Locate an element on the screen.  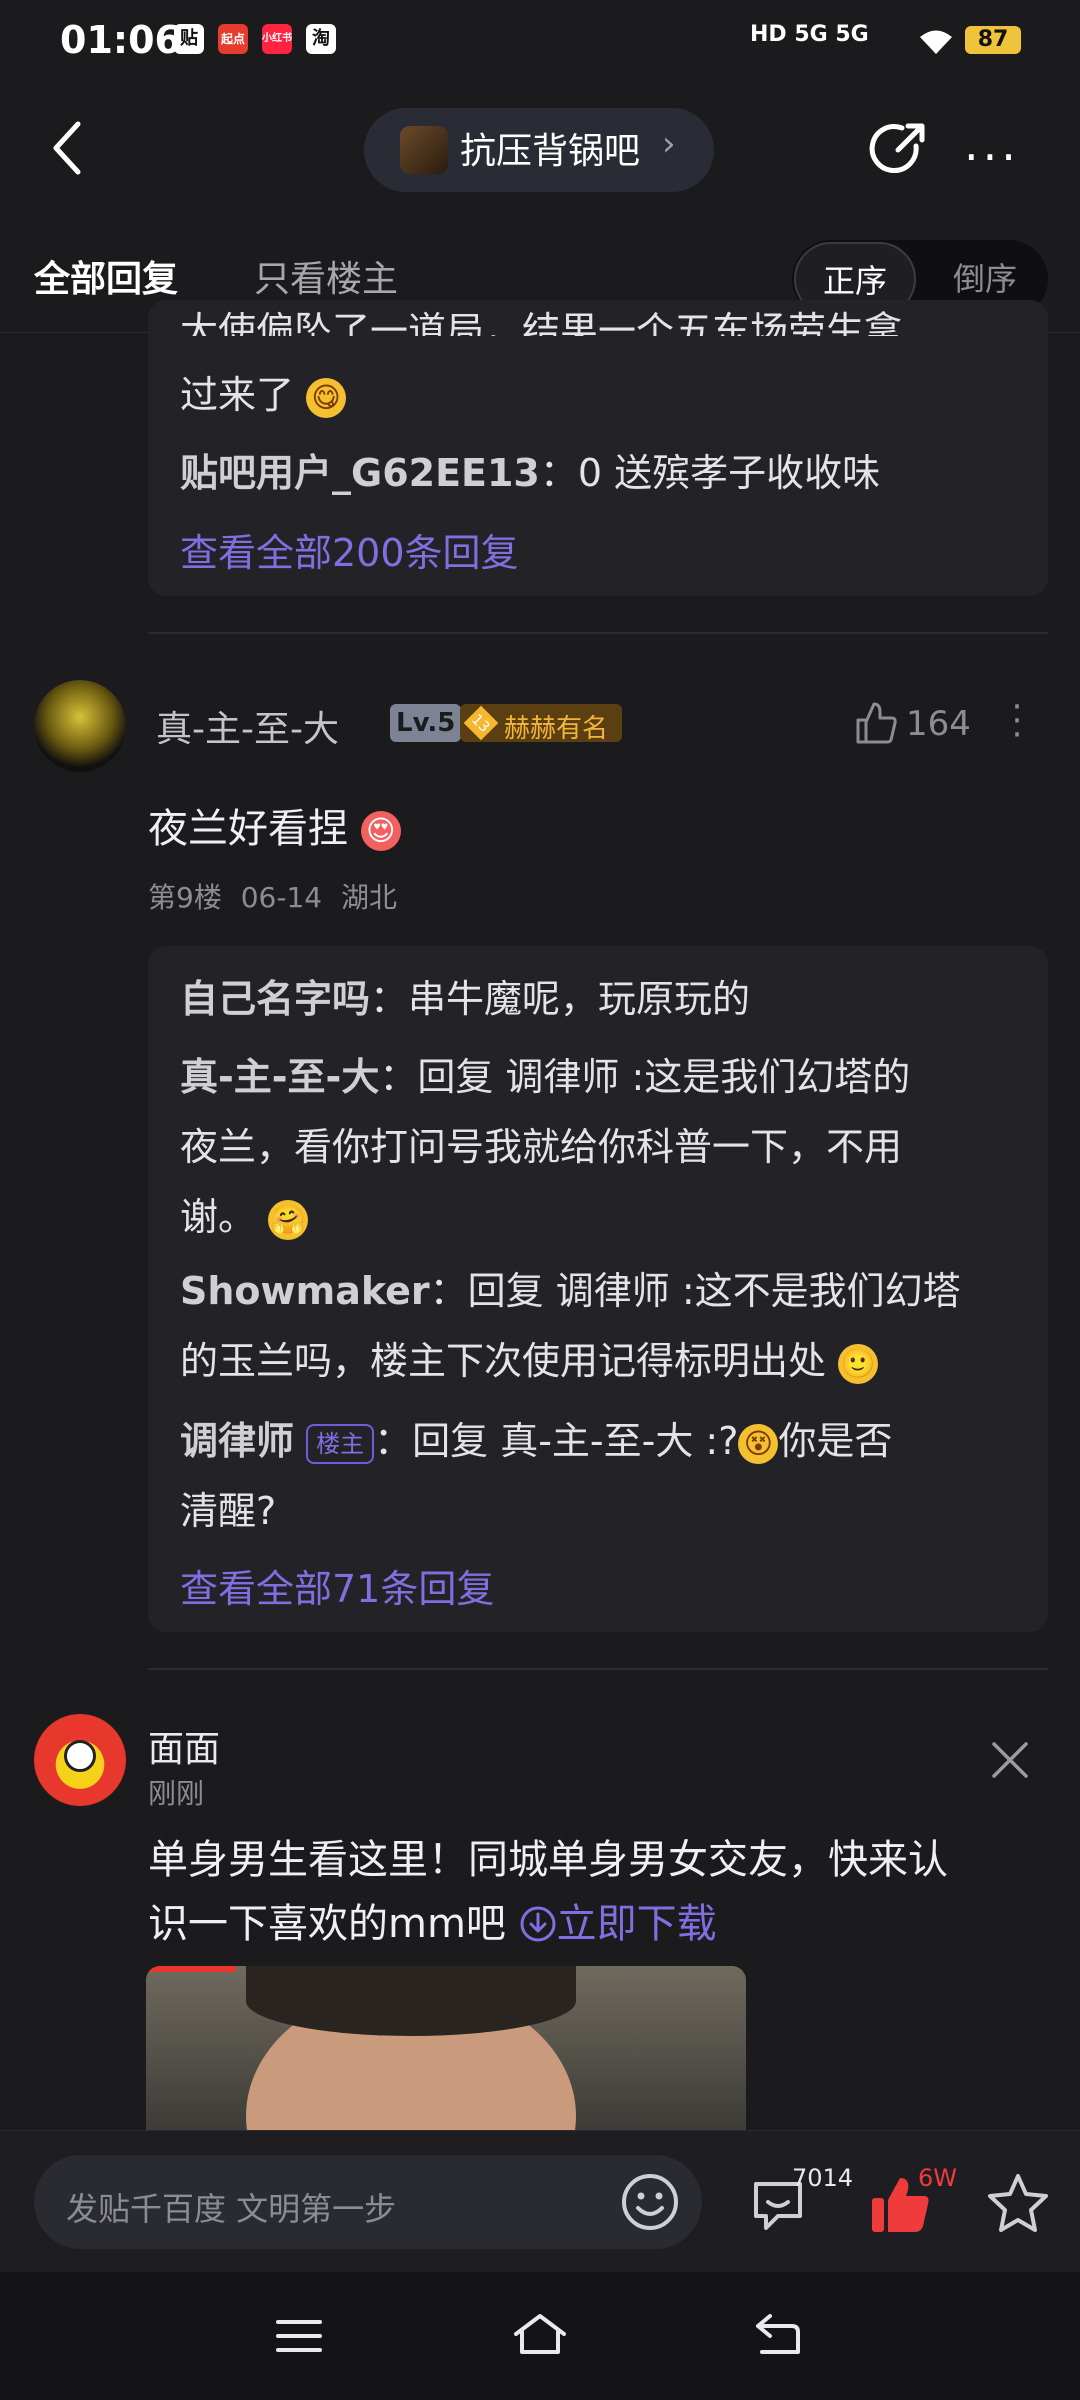
floor9-view-all-link: 查看全部71条回复 is located at coordinates (337, 1585).